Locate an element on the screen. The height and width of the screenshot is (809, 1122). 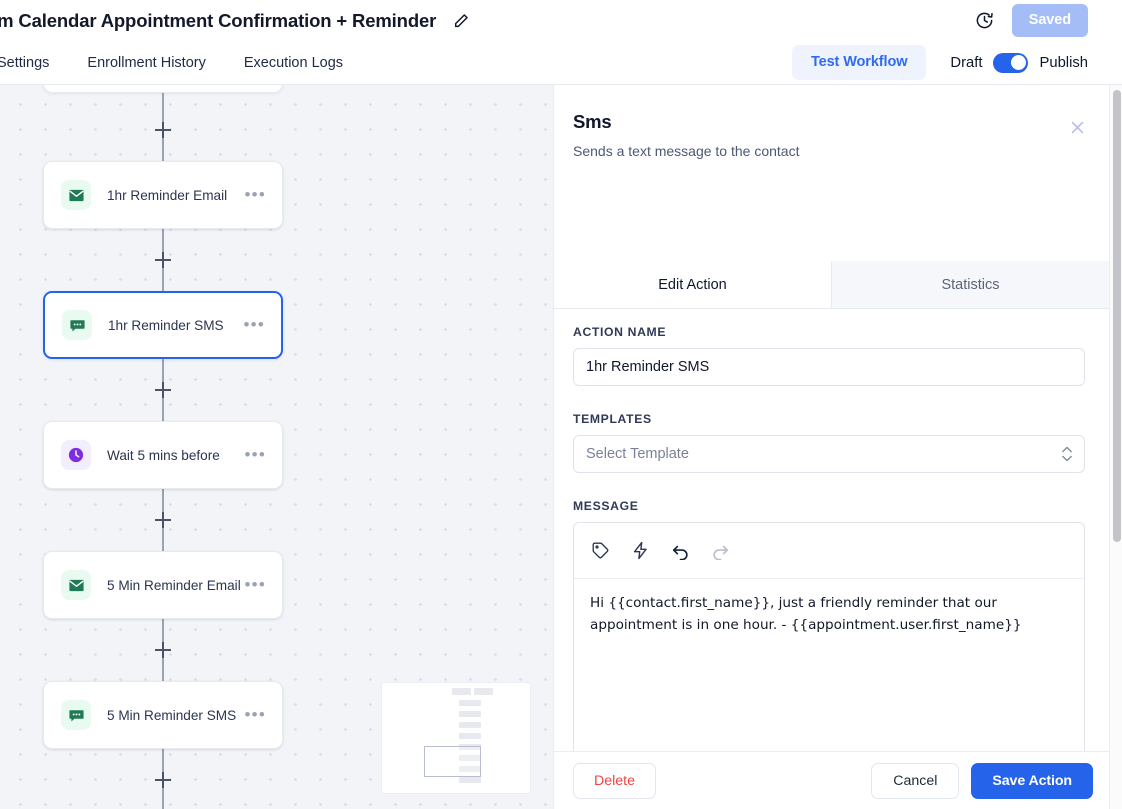
delete-button: Delete is located at coordinates (615, 780).